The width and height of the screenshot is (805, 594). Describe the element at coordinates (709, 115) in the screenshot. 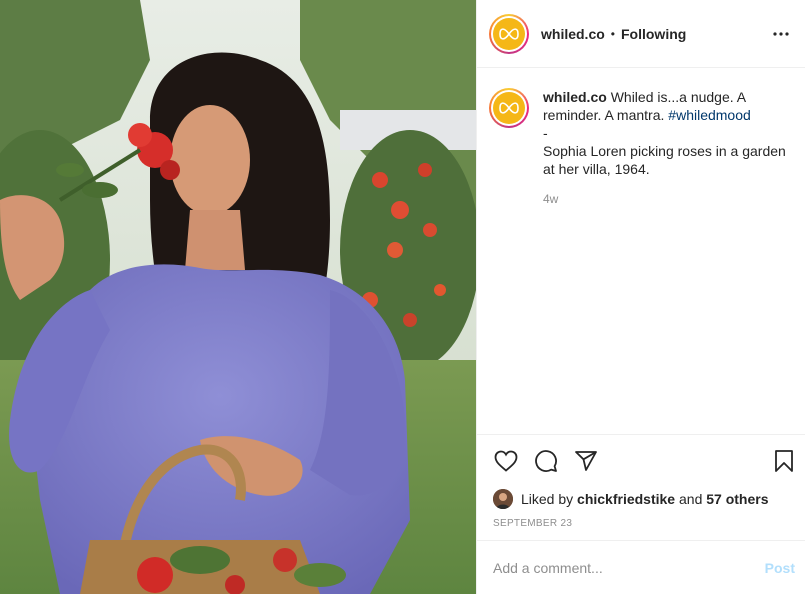

I see `hashtag-link: #whiledmood` at that location.